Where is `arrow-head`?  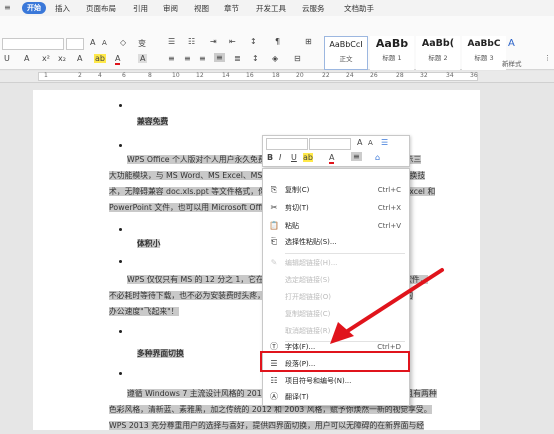 arrow-head is located at coordinates (342, 333).